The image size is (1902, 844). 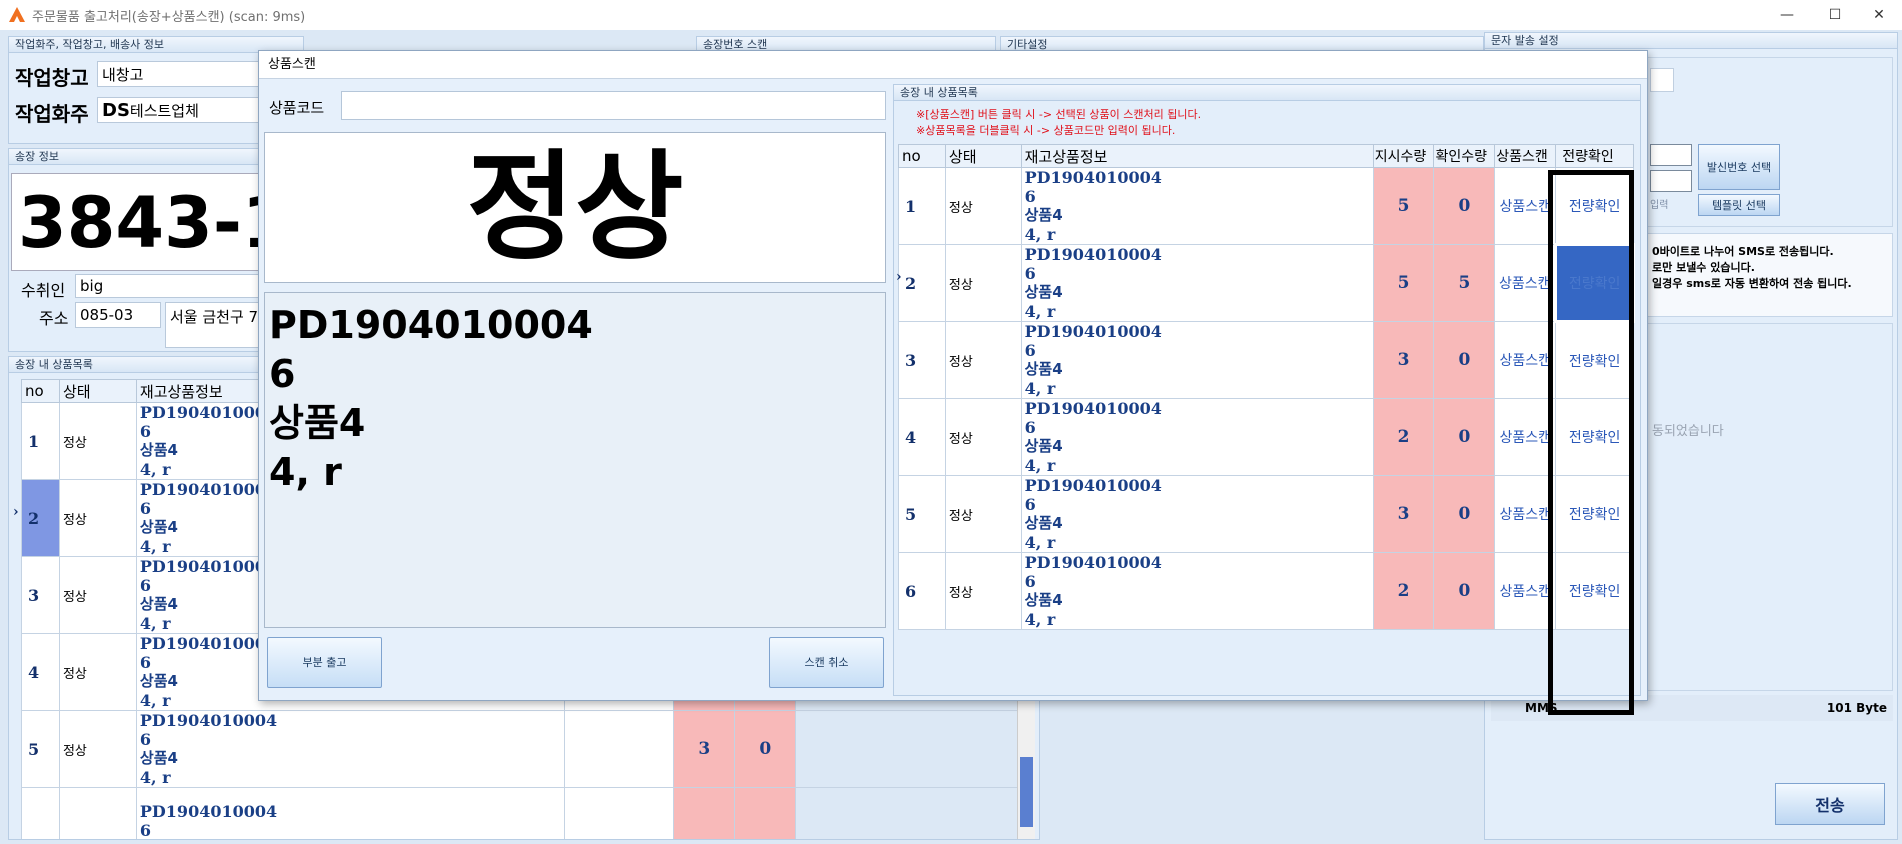 I want to click on grid-scrollbar, so click(x=1026, y=758).